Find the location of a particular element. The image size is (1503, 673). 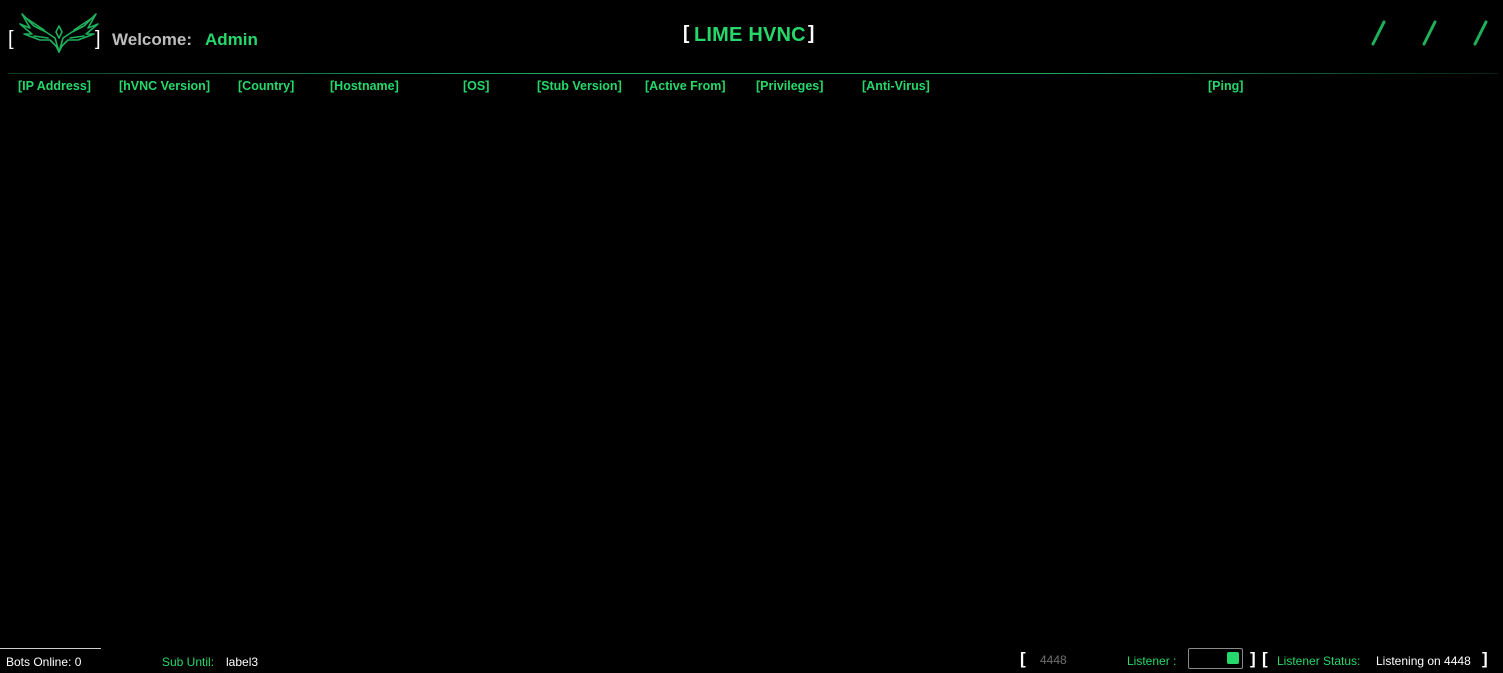

column-header-stub-version: [Stub Version] is located at coordinates (579, 86).